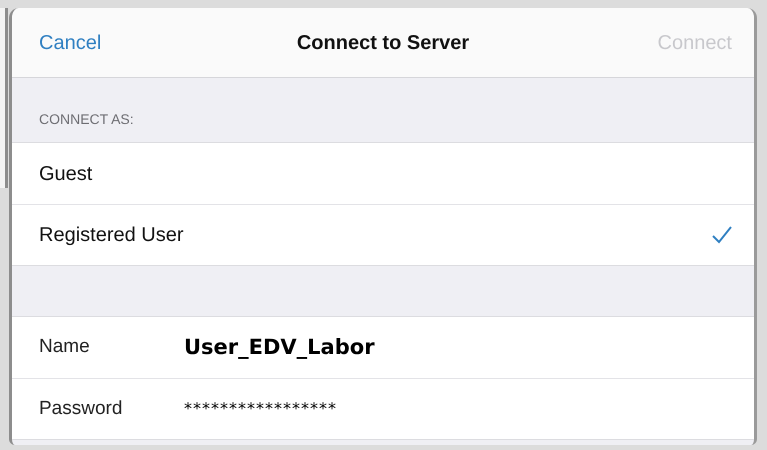 The image size is (767, 450). I want to click on input-field: User_EDV_Labor, so click(458, 348).